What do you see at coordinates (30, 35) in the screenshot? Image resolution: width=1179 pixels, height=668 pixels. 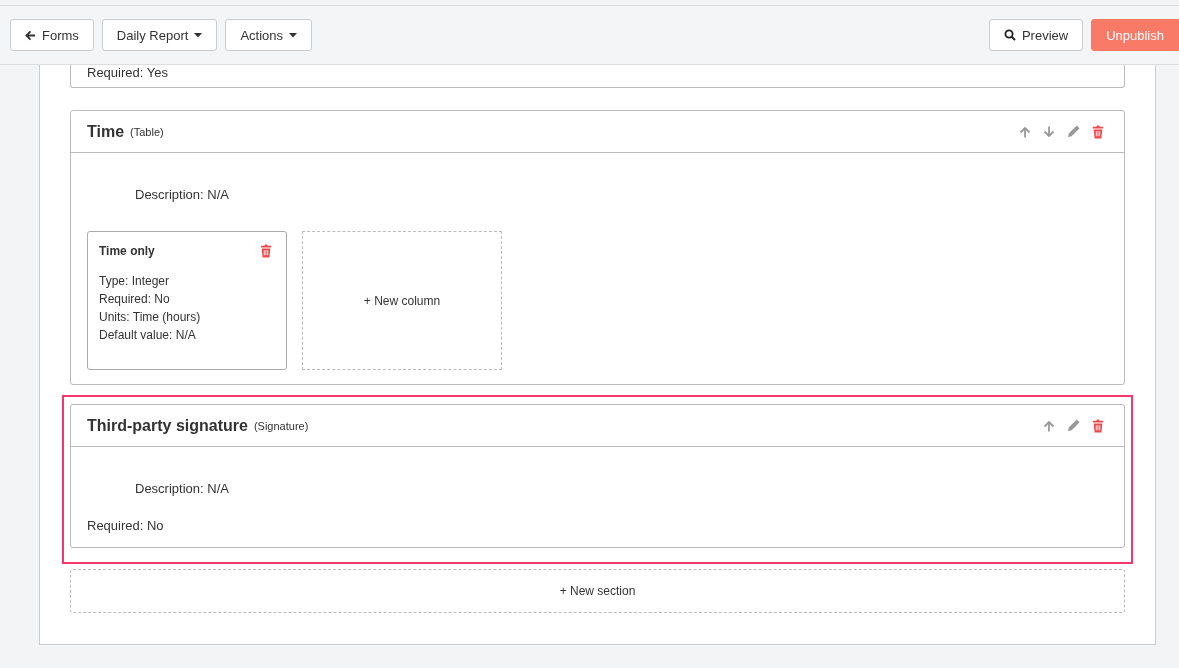 I see `arrow-left-icon` at bounding box center [30, 35].